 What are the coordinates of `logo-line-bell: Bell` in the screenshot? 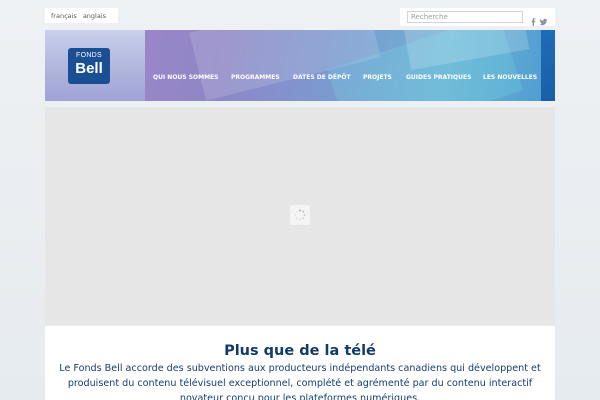 It's located at (89, 68).